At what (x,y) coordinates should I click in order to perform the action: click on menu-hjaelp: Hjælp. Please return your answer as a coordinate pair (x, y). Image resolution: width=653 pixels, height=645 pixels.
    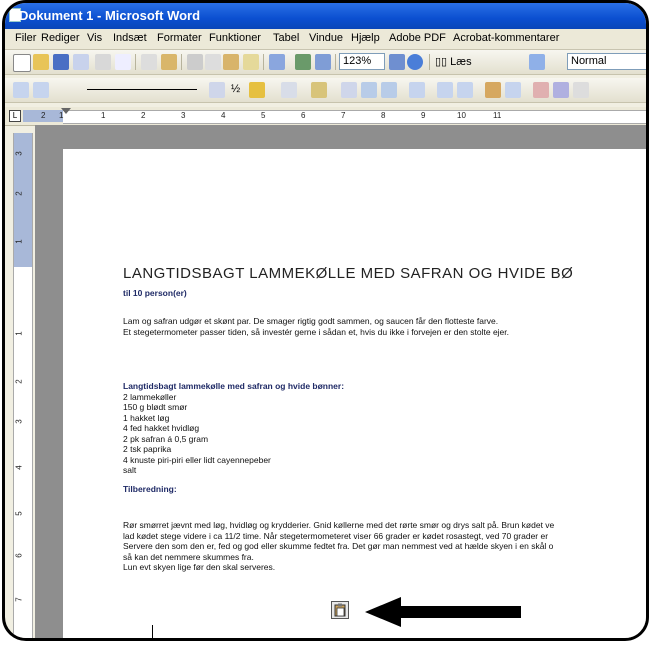
    Looking at the image, I should click on (365, 38).